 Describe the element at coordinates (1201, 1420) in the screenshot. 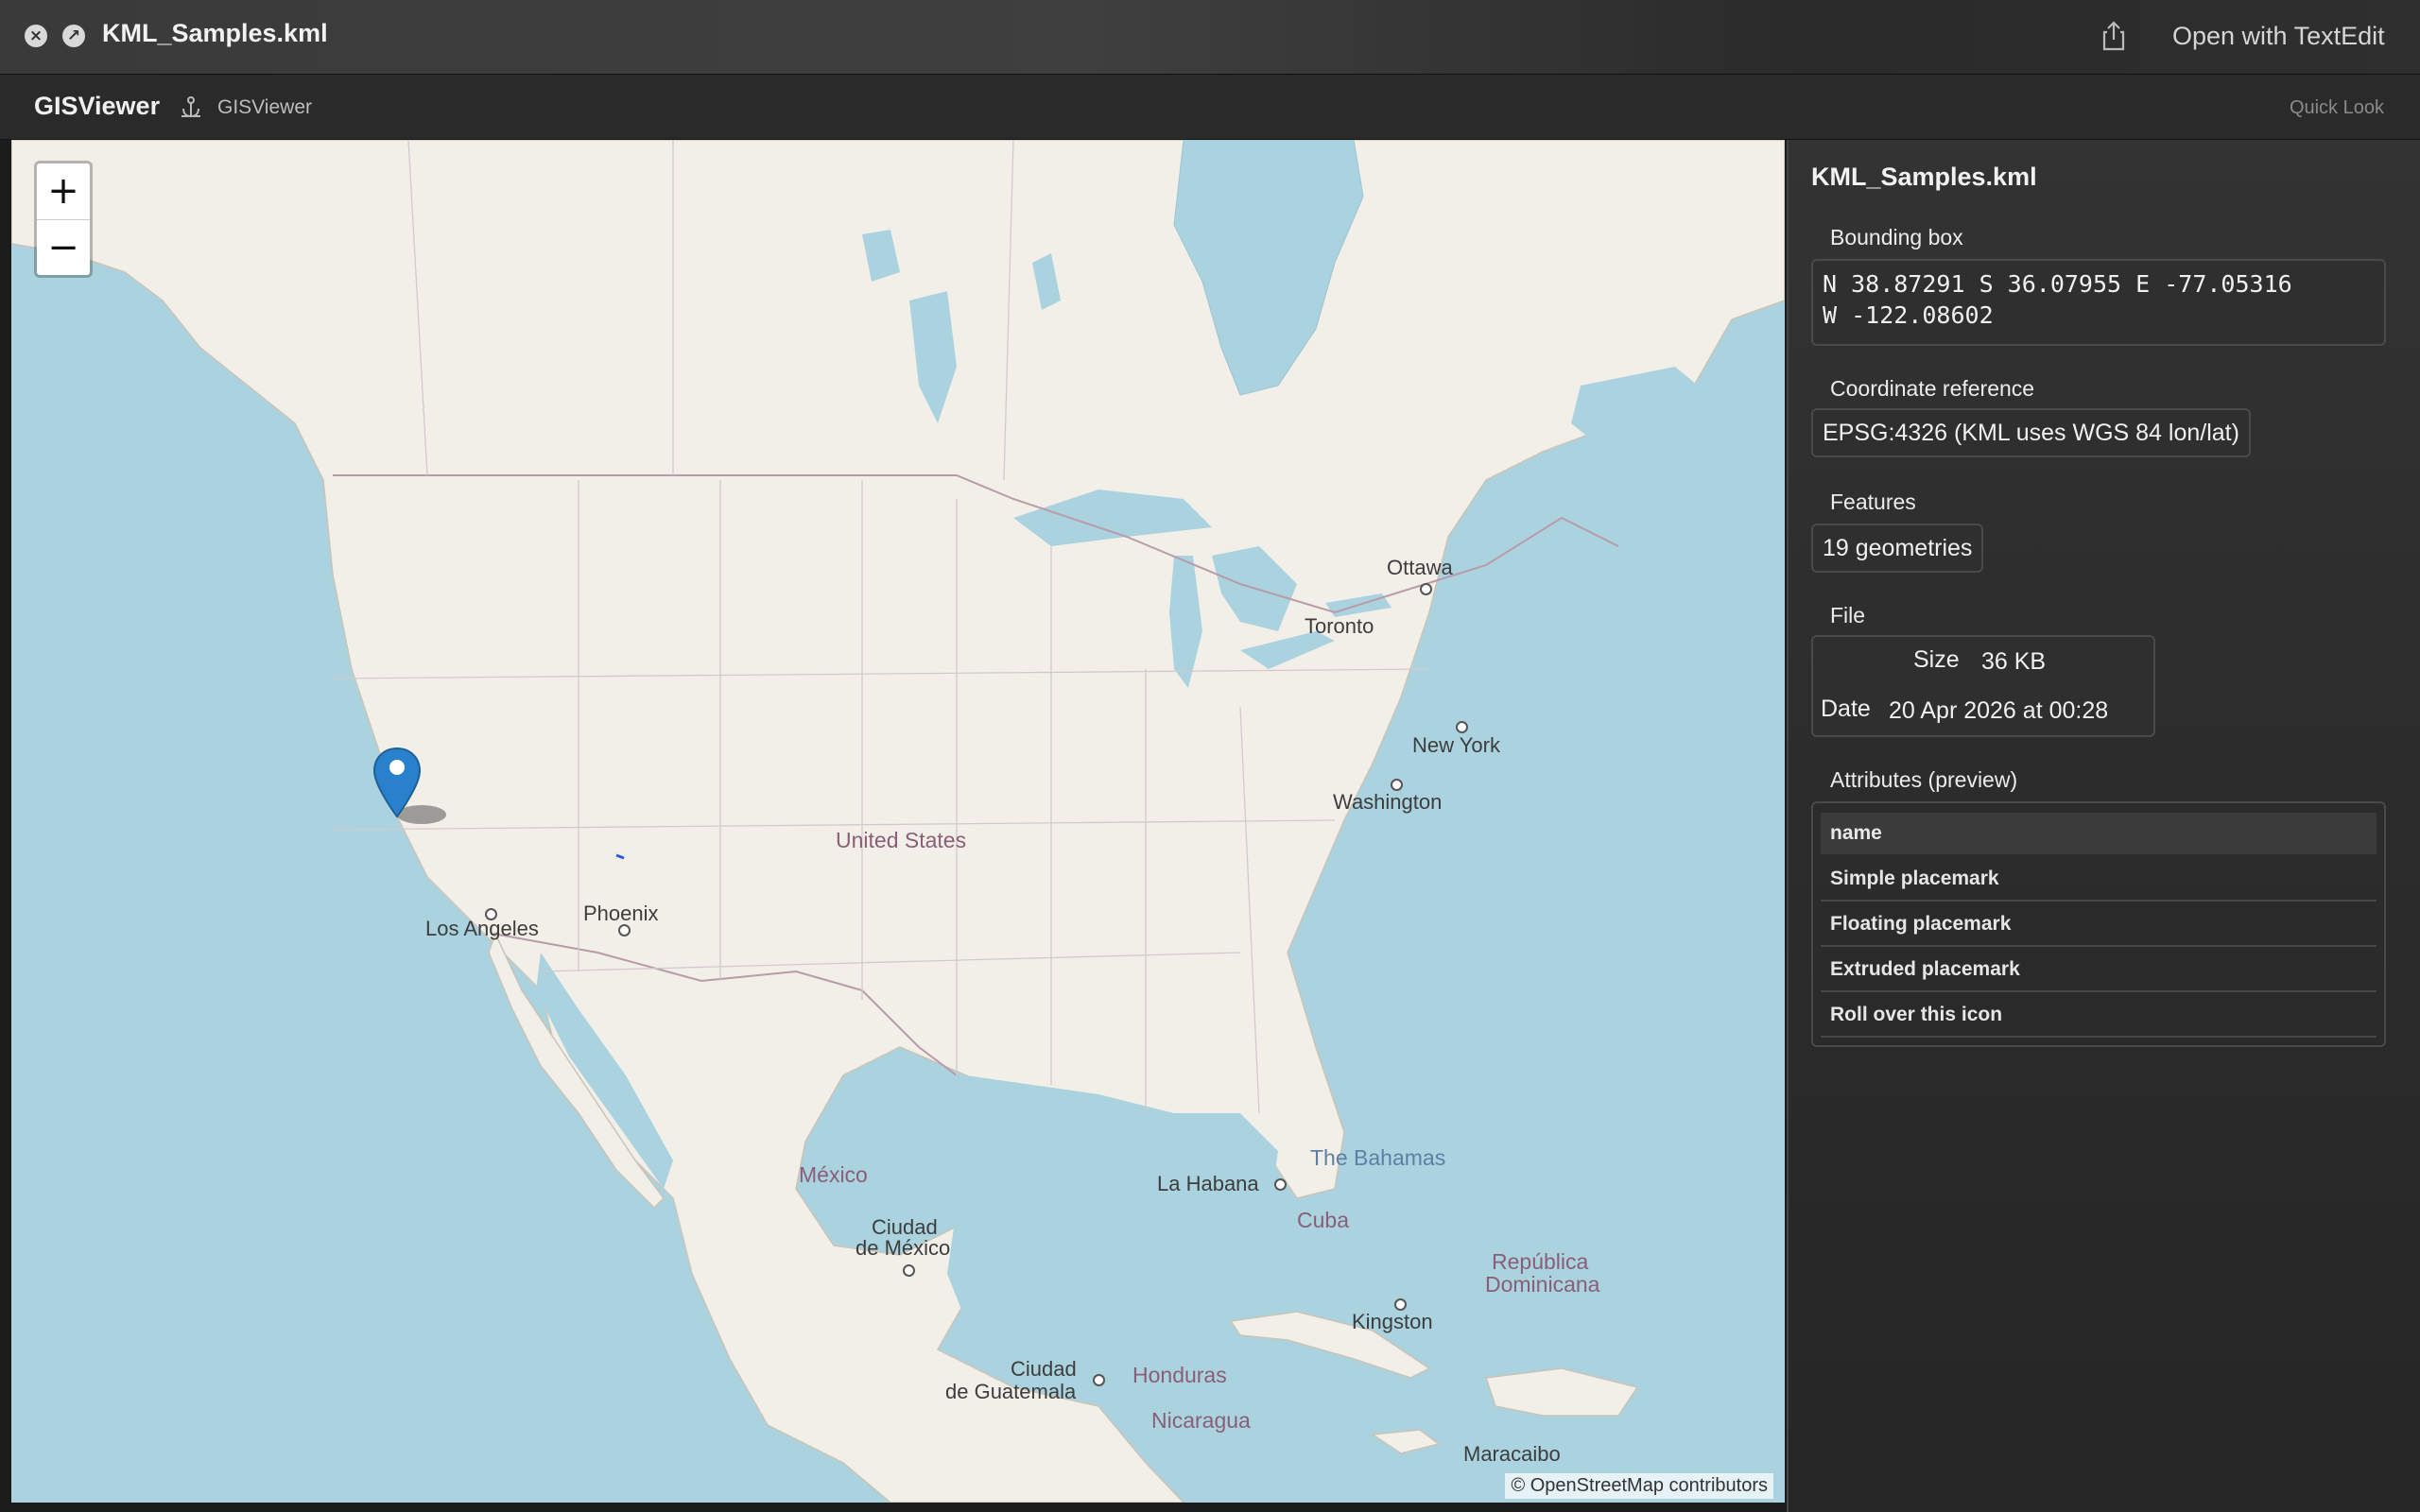

I see `map-label-nicaragua: Nicaragua` at that location.